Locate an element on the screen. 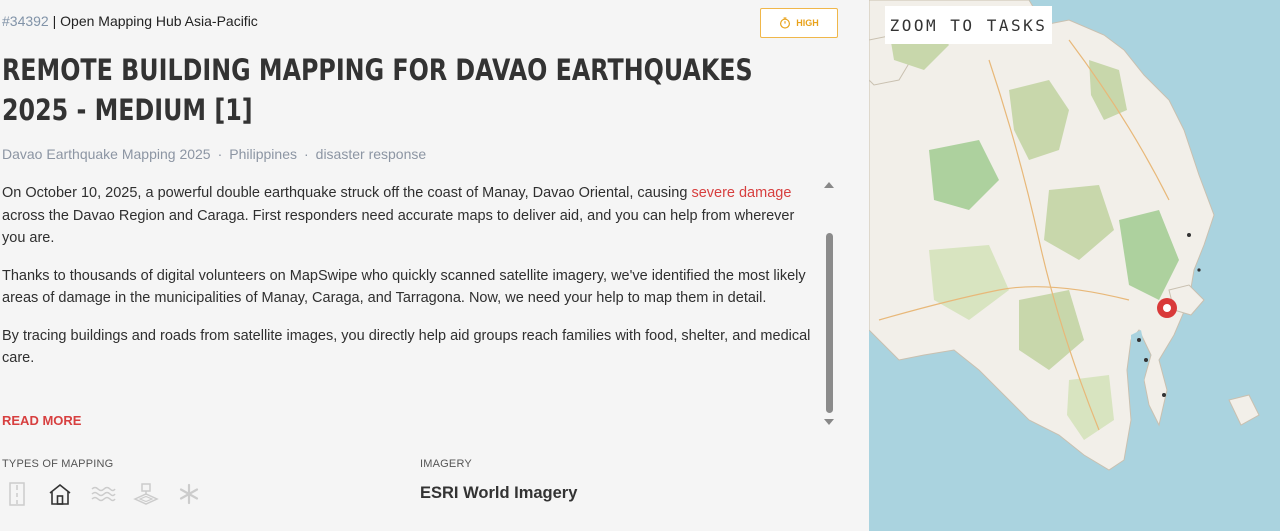 The width and height of the screenshot is (1280, 531). stopwatch-icon is located at coordinates (785, 23).